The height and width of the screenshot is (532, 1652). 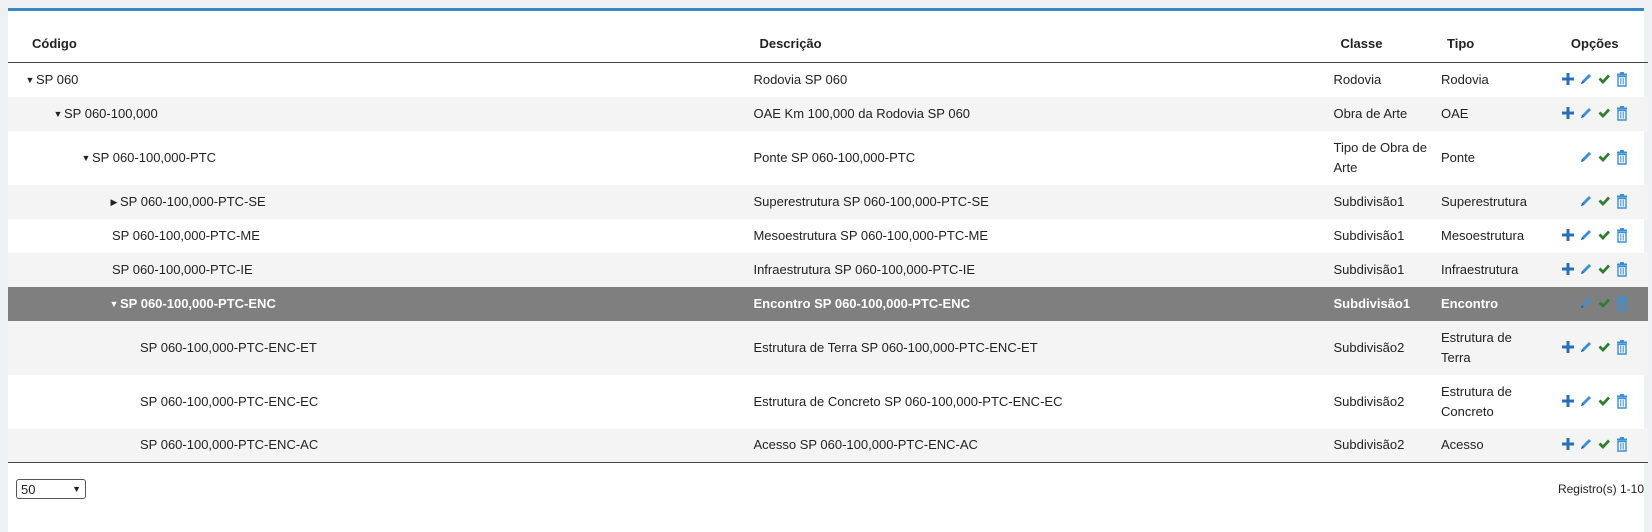 I want to click on cell-descricao: Superestrutura SP 060-100,000-PTC-SE, so click(x=1041, y=201).